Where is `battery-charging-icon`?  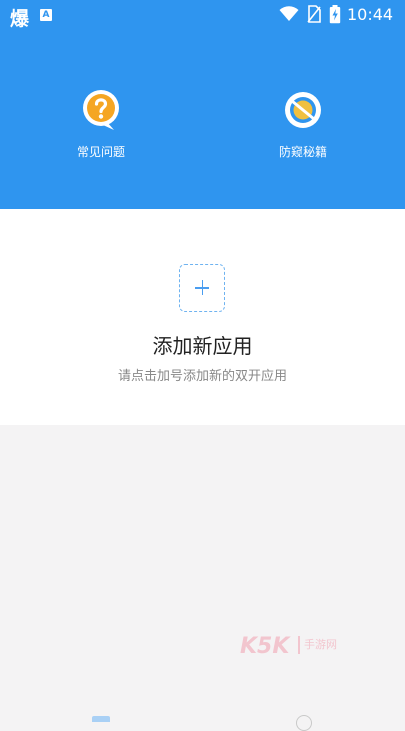
battery-charging-icon is located at coordinates (335, 14).